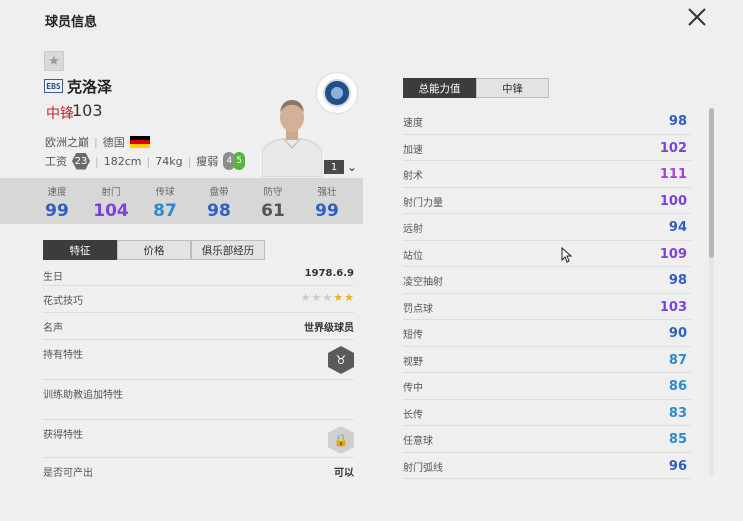 This screenshot has width=743, height=521. Describe the element at coordinates (547, 360) in the screenshot. I see `attribute-row: 视野 87` at that location.